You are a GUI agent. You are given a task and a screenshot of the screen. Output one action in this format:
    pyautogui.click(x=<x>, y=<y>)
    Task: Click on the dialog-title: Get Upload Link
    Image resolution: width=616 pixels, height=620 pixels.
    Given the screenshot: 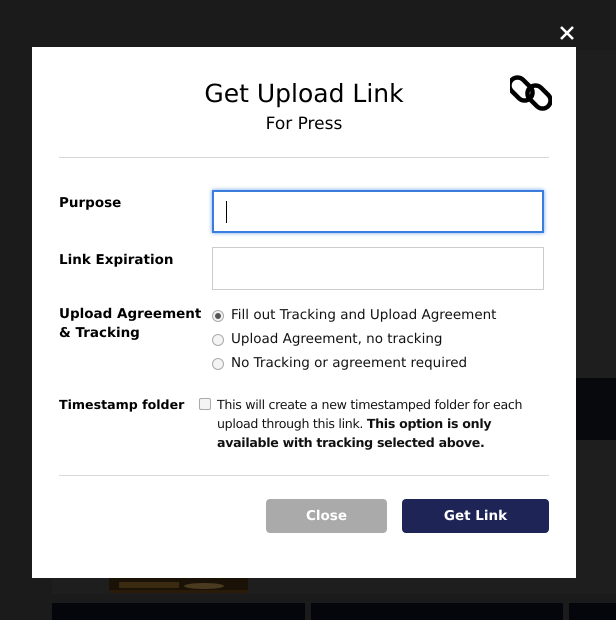 What is the action you would take?
    pyautogui.click(x=304, y=94)
    